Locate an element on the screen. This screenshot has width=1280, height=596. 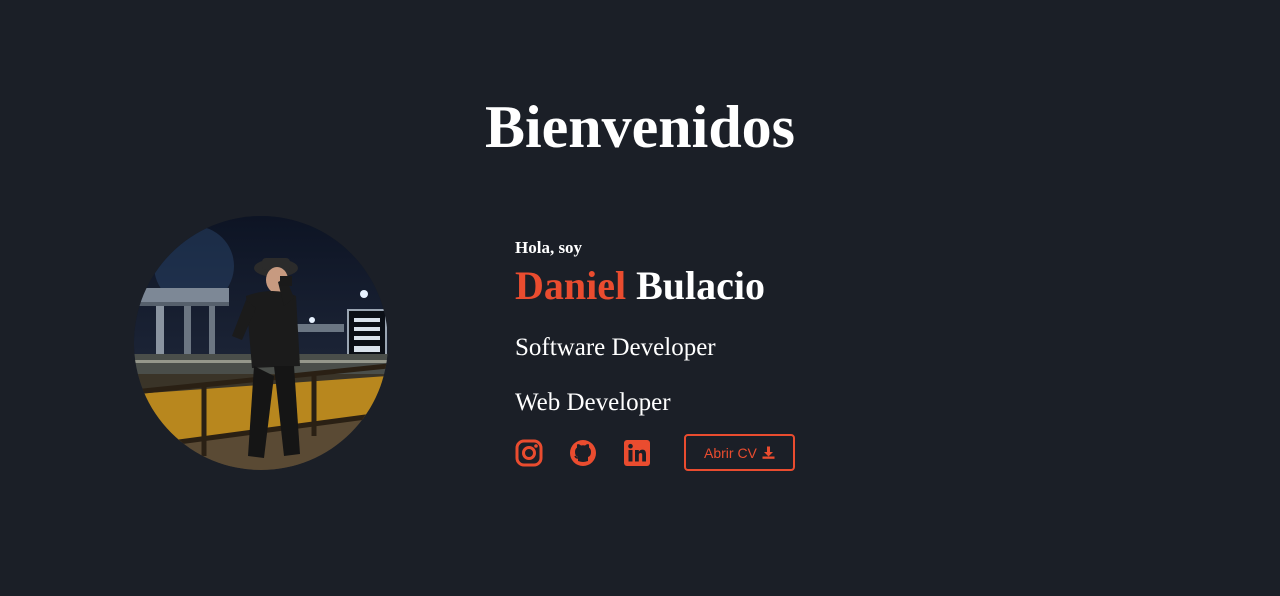
open-cv-label: Abrir CV is located at coordinates (730, 452).